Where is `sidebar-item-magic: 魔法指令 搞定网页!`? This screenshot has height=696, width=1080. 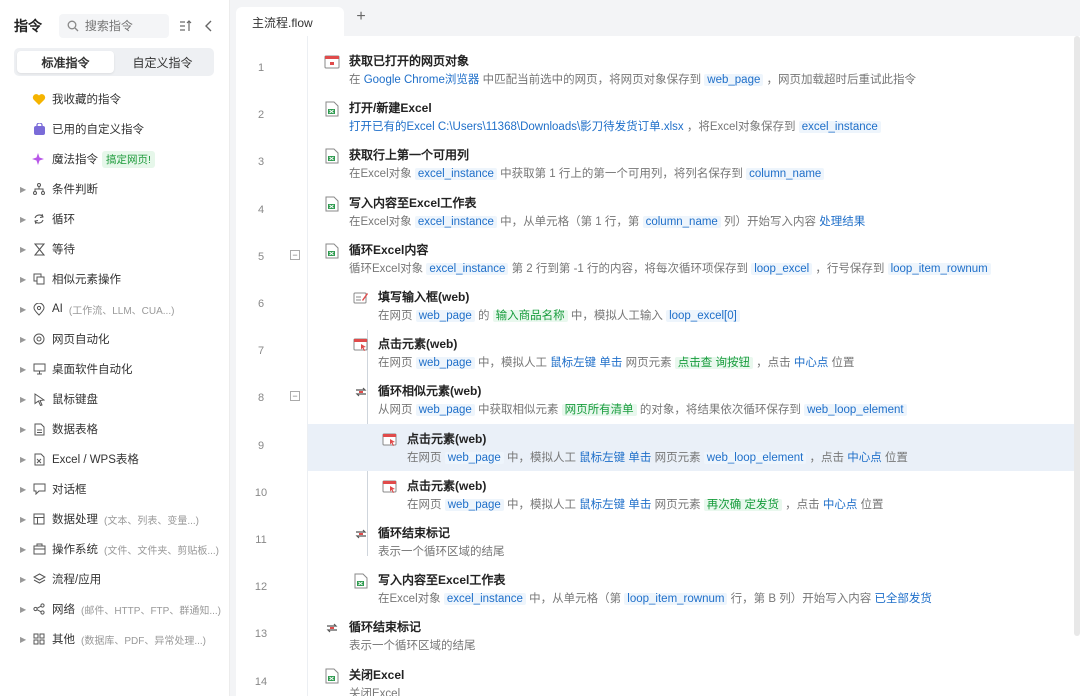 sidebar-item-magic: 魔法指令 搞定网页! is located at coordinates (114, 159).